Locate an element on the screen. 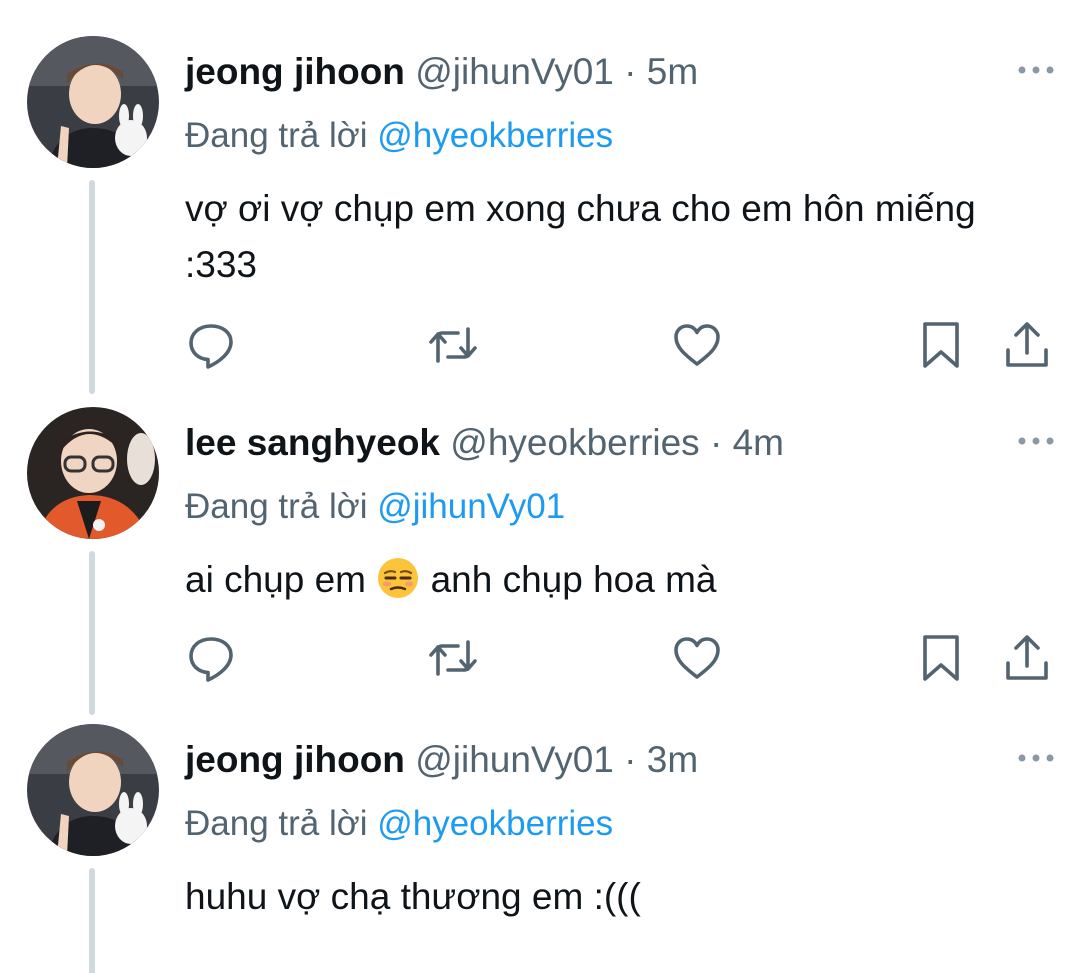  tweet-time: 5m is located at coordinates (672, 71).